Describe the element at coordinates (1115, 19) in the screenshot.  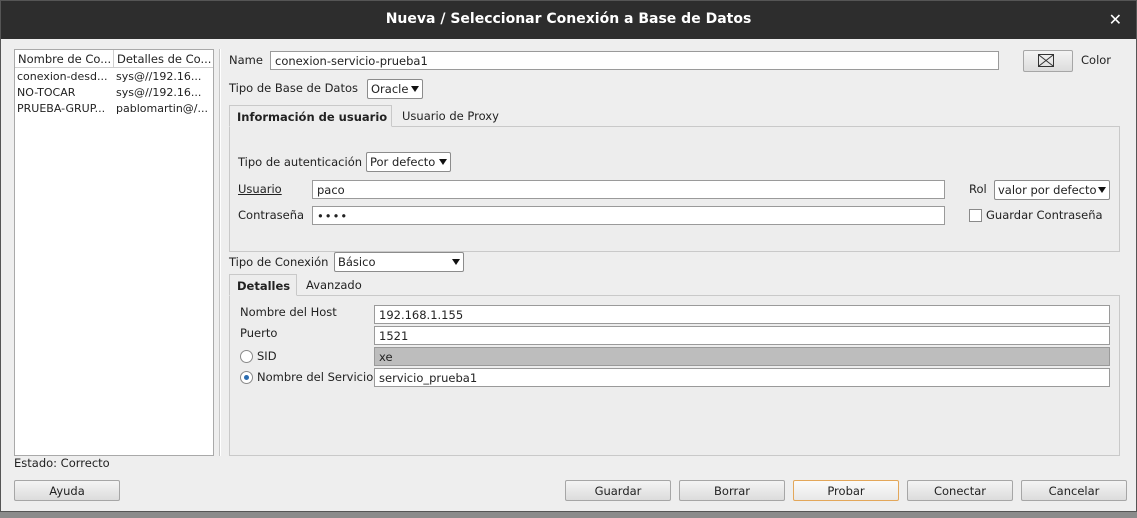
I see `close-icon: ✕` at that location.